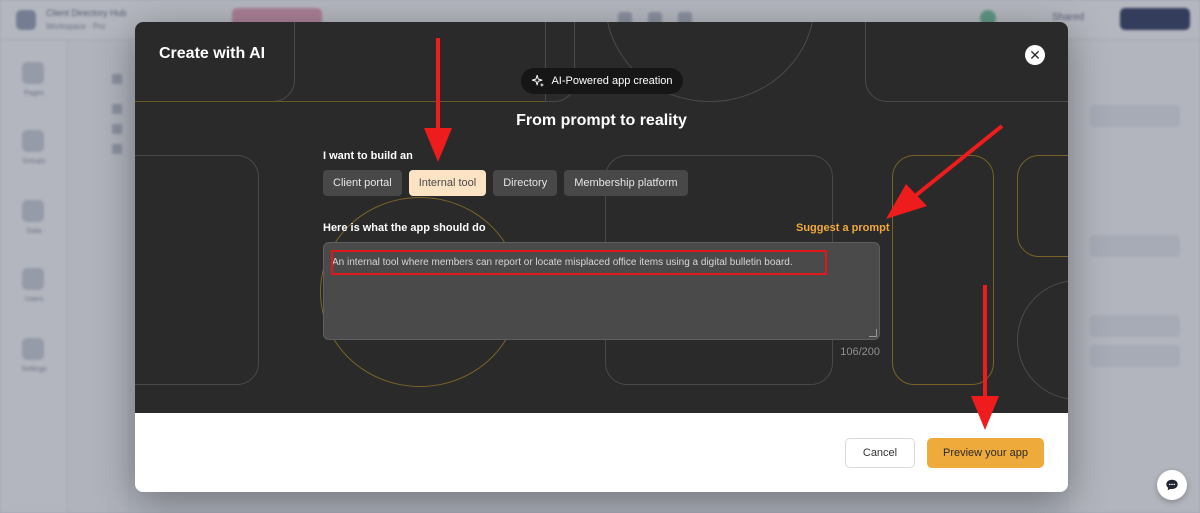  What do you see at coordinates (340, 101) in the screenshot?
I see `decorative-line` at bounding box center [340, 101].